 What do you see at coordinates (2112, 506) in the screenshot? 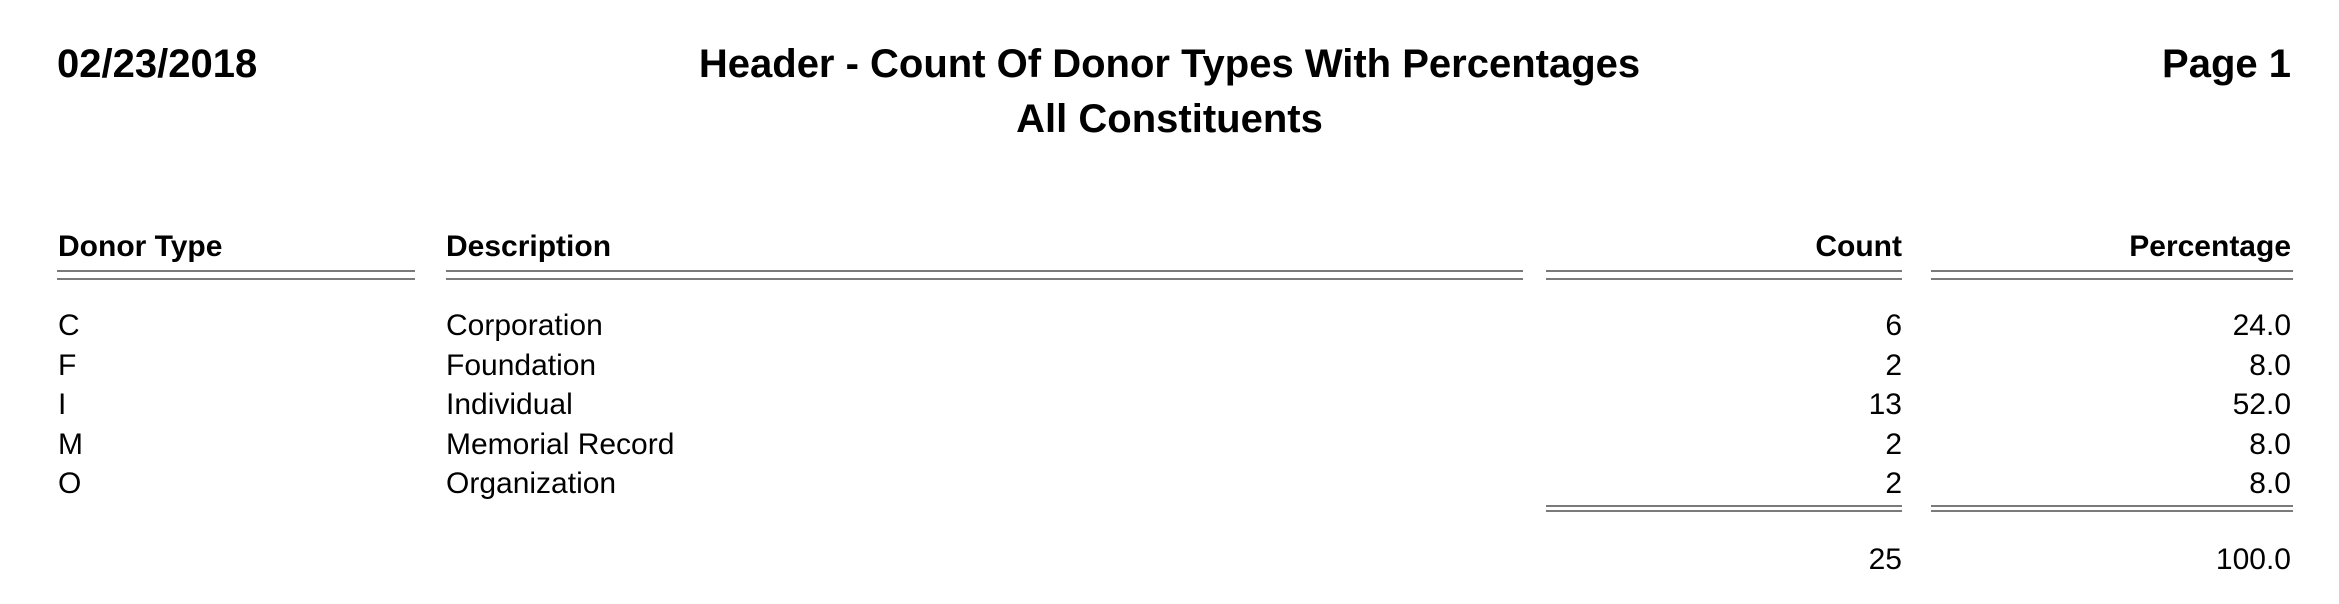
I see `total-rule-percentage-top` at bounding box center [2112, 506].